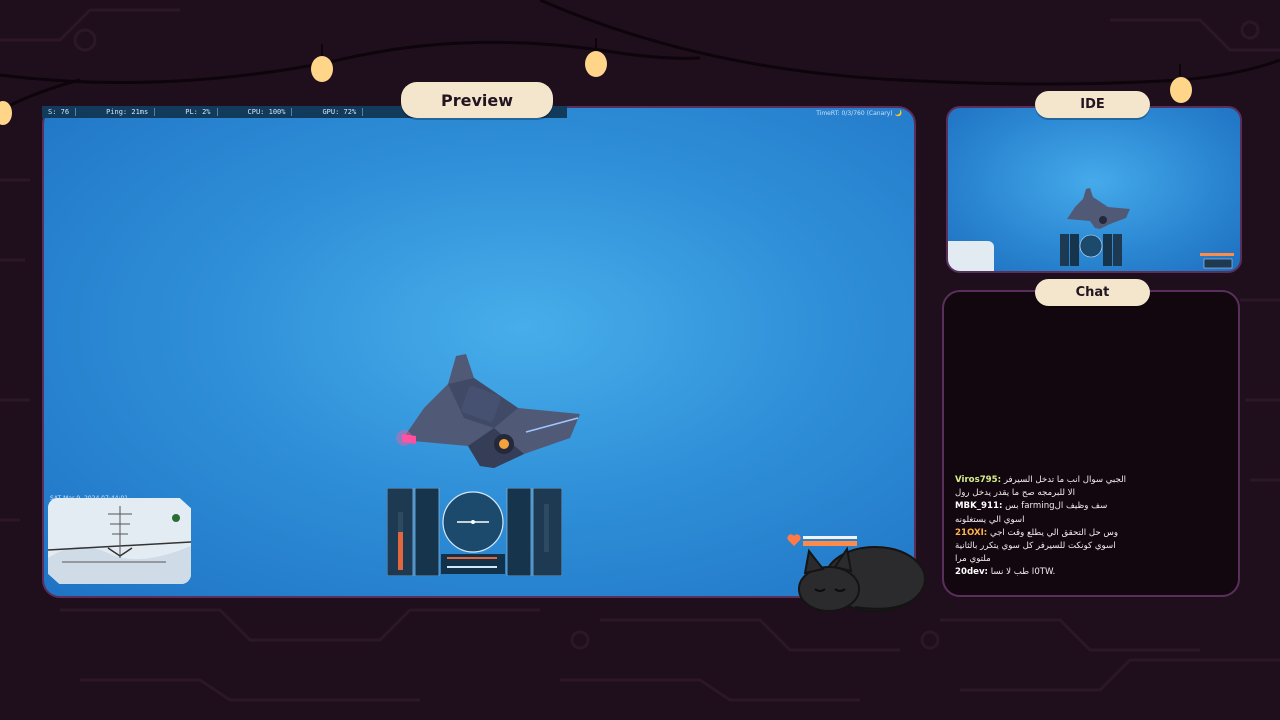  I want to click on chat-text: اسوي الي يستغلونه, so click(990, 519).